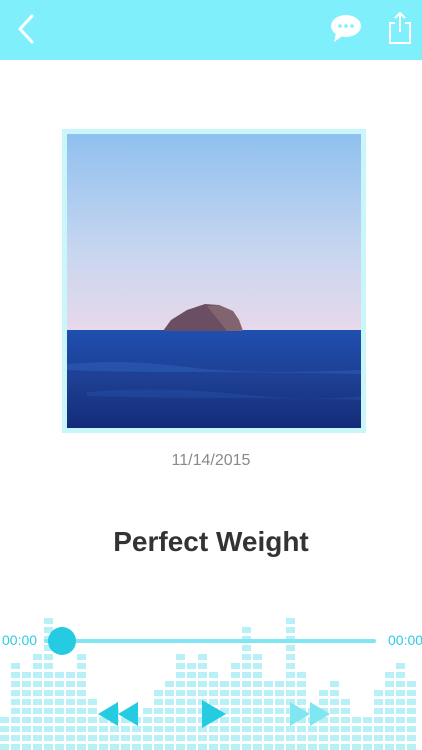 This screenshot has width=422, height=750. Describe the element at coordinates (118, 714) in the screenshot. I see `rewind-button` at that location.